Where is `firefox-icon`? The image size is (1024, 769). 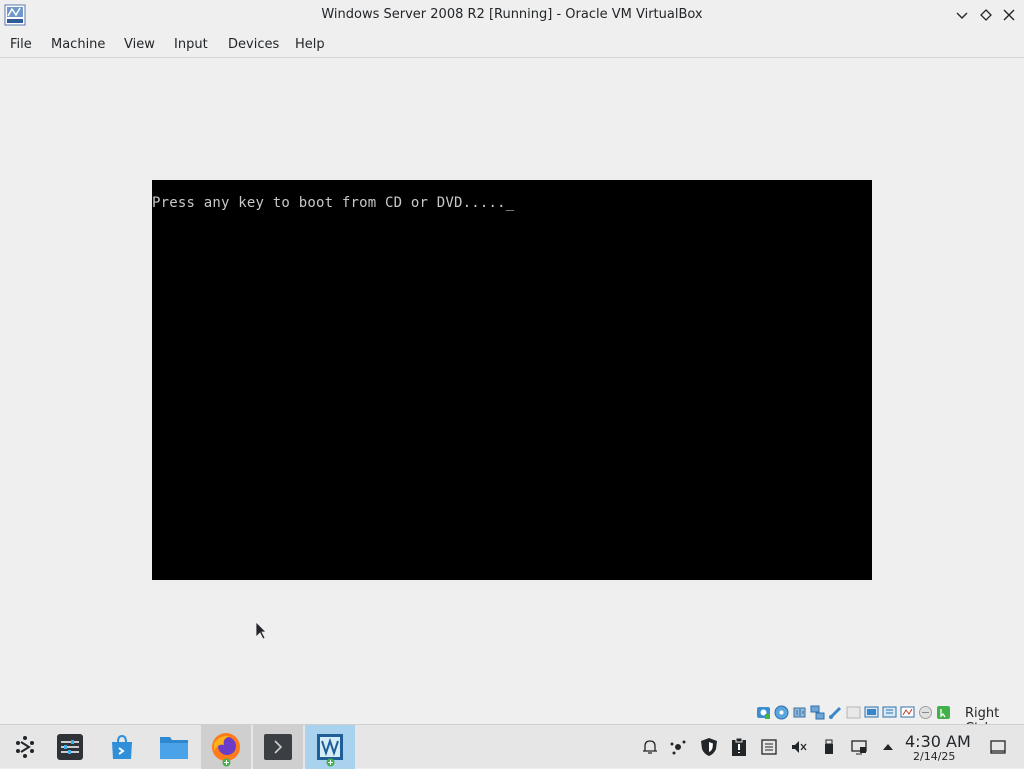
firefox-icon is located at coordinates (226, 747).